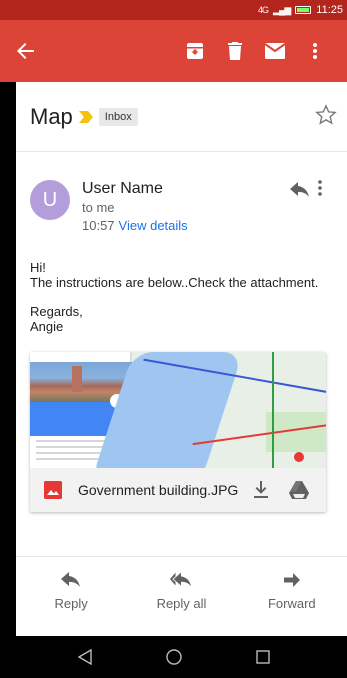  Describe the element at coordinates (173, 10) in the screenshot. I see `status-bar: 4G ▂▄▆ 11:25` at that location.